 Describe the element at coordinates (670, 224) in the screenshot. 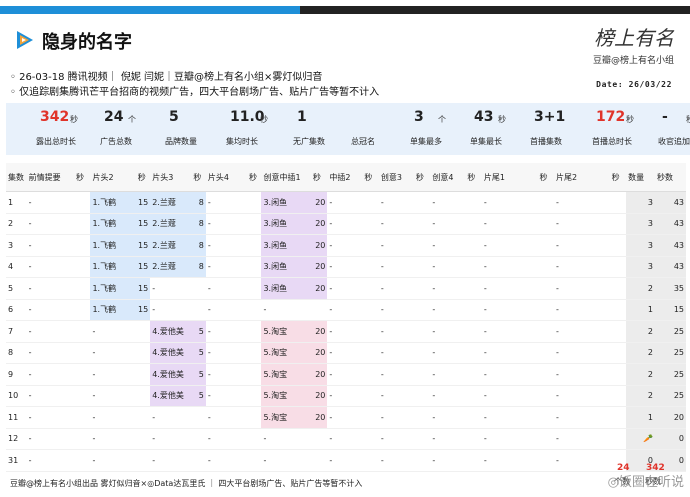

I see `table-cell: 43` at that location.